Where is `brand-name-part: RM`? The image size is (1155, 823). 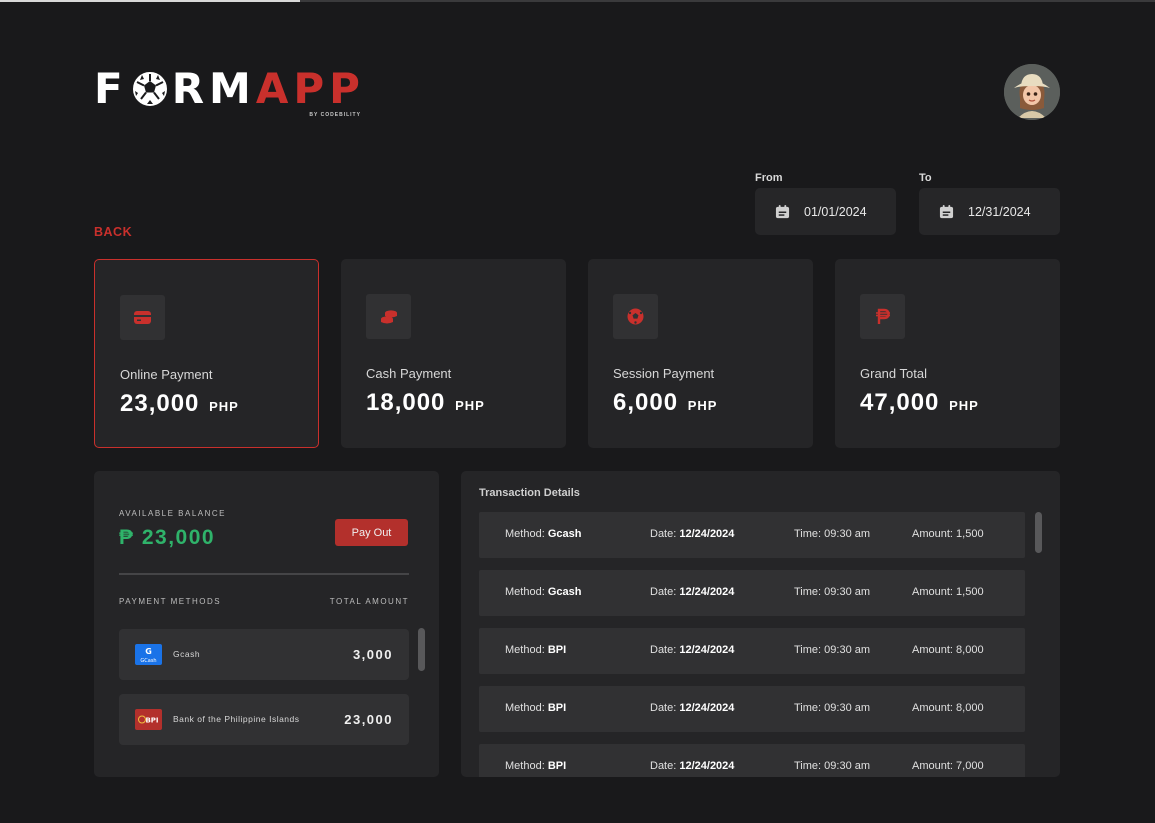 brand-name-part: RM is located at coordinates (213, 88).